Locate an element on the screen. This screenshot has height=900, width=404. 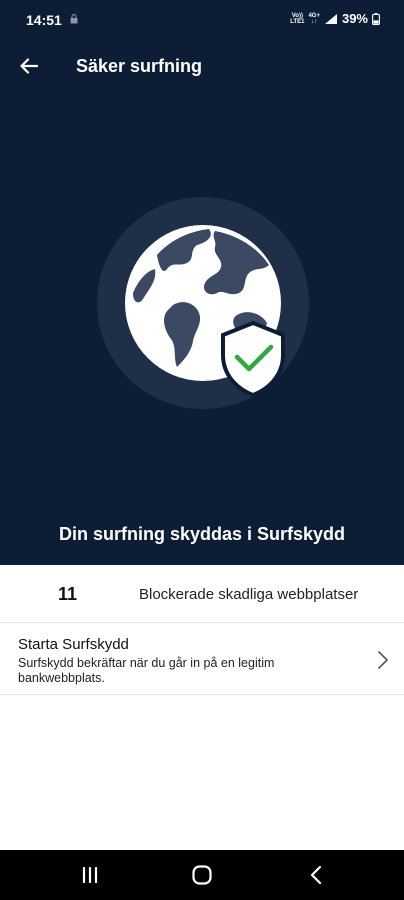
battery-percent: 39% is located at coordinates (354, 18).